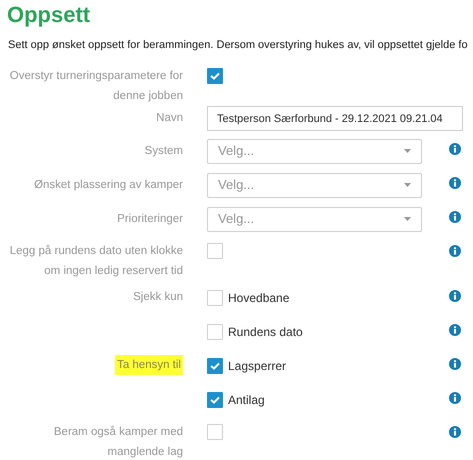 The width and height of the screenshot is (473, 460). Describe the element at coordinates (169, 118) in the screenshot. I see `field-label: Navn` at that location.